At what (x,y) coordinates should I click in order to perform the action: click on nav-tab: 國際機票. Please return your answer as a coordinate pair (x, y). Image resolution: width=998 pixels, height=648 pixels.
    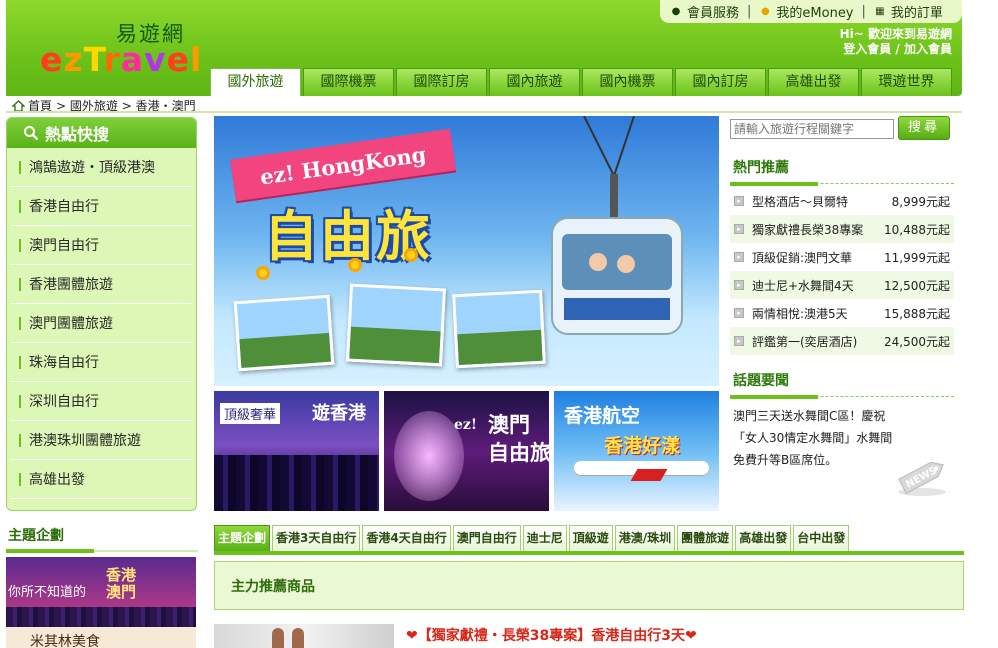
    Looking at the image, I should click on (348, 82).